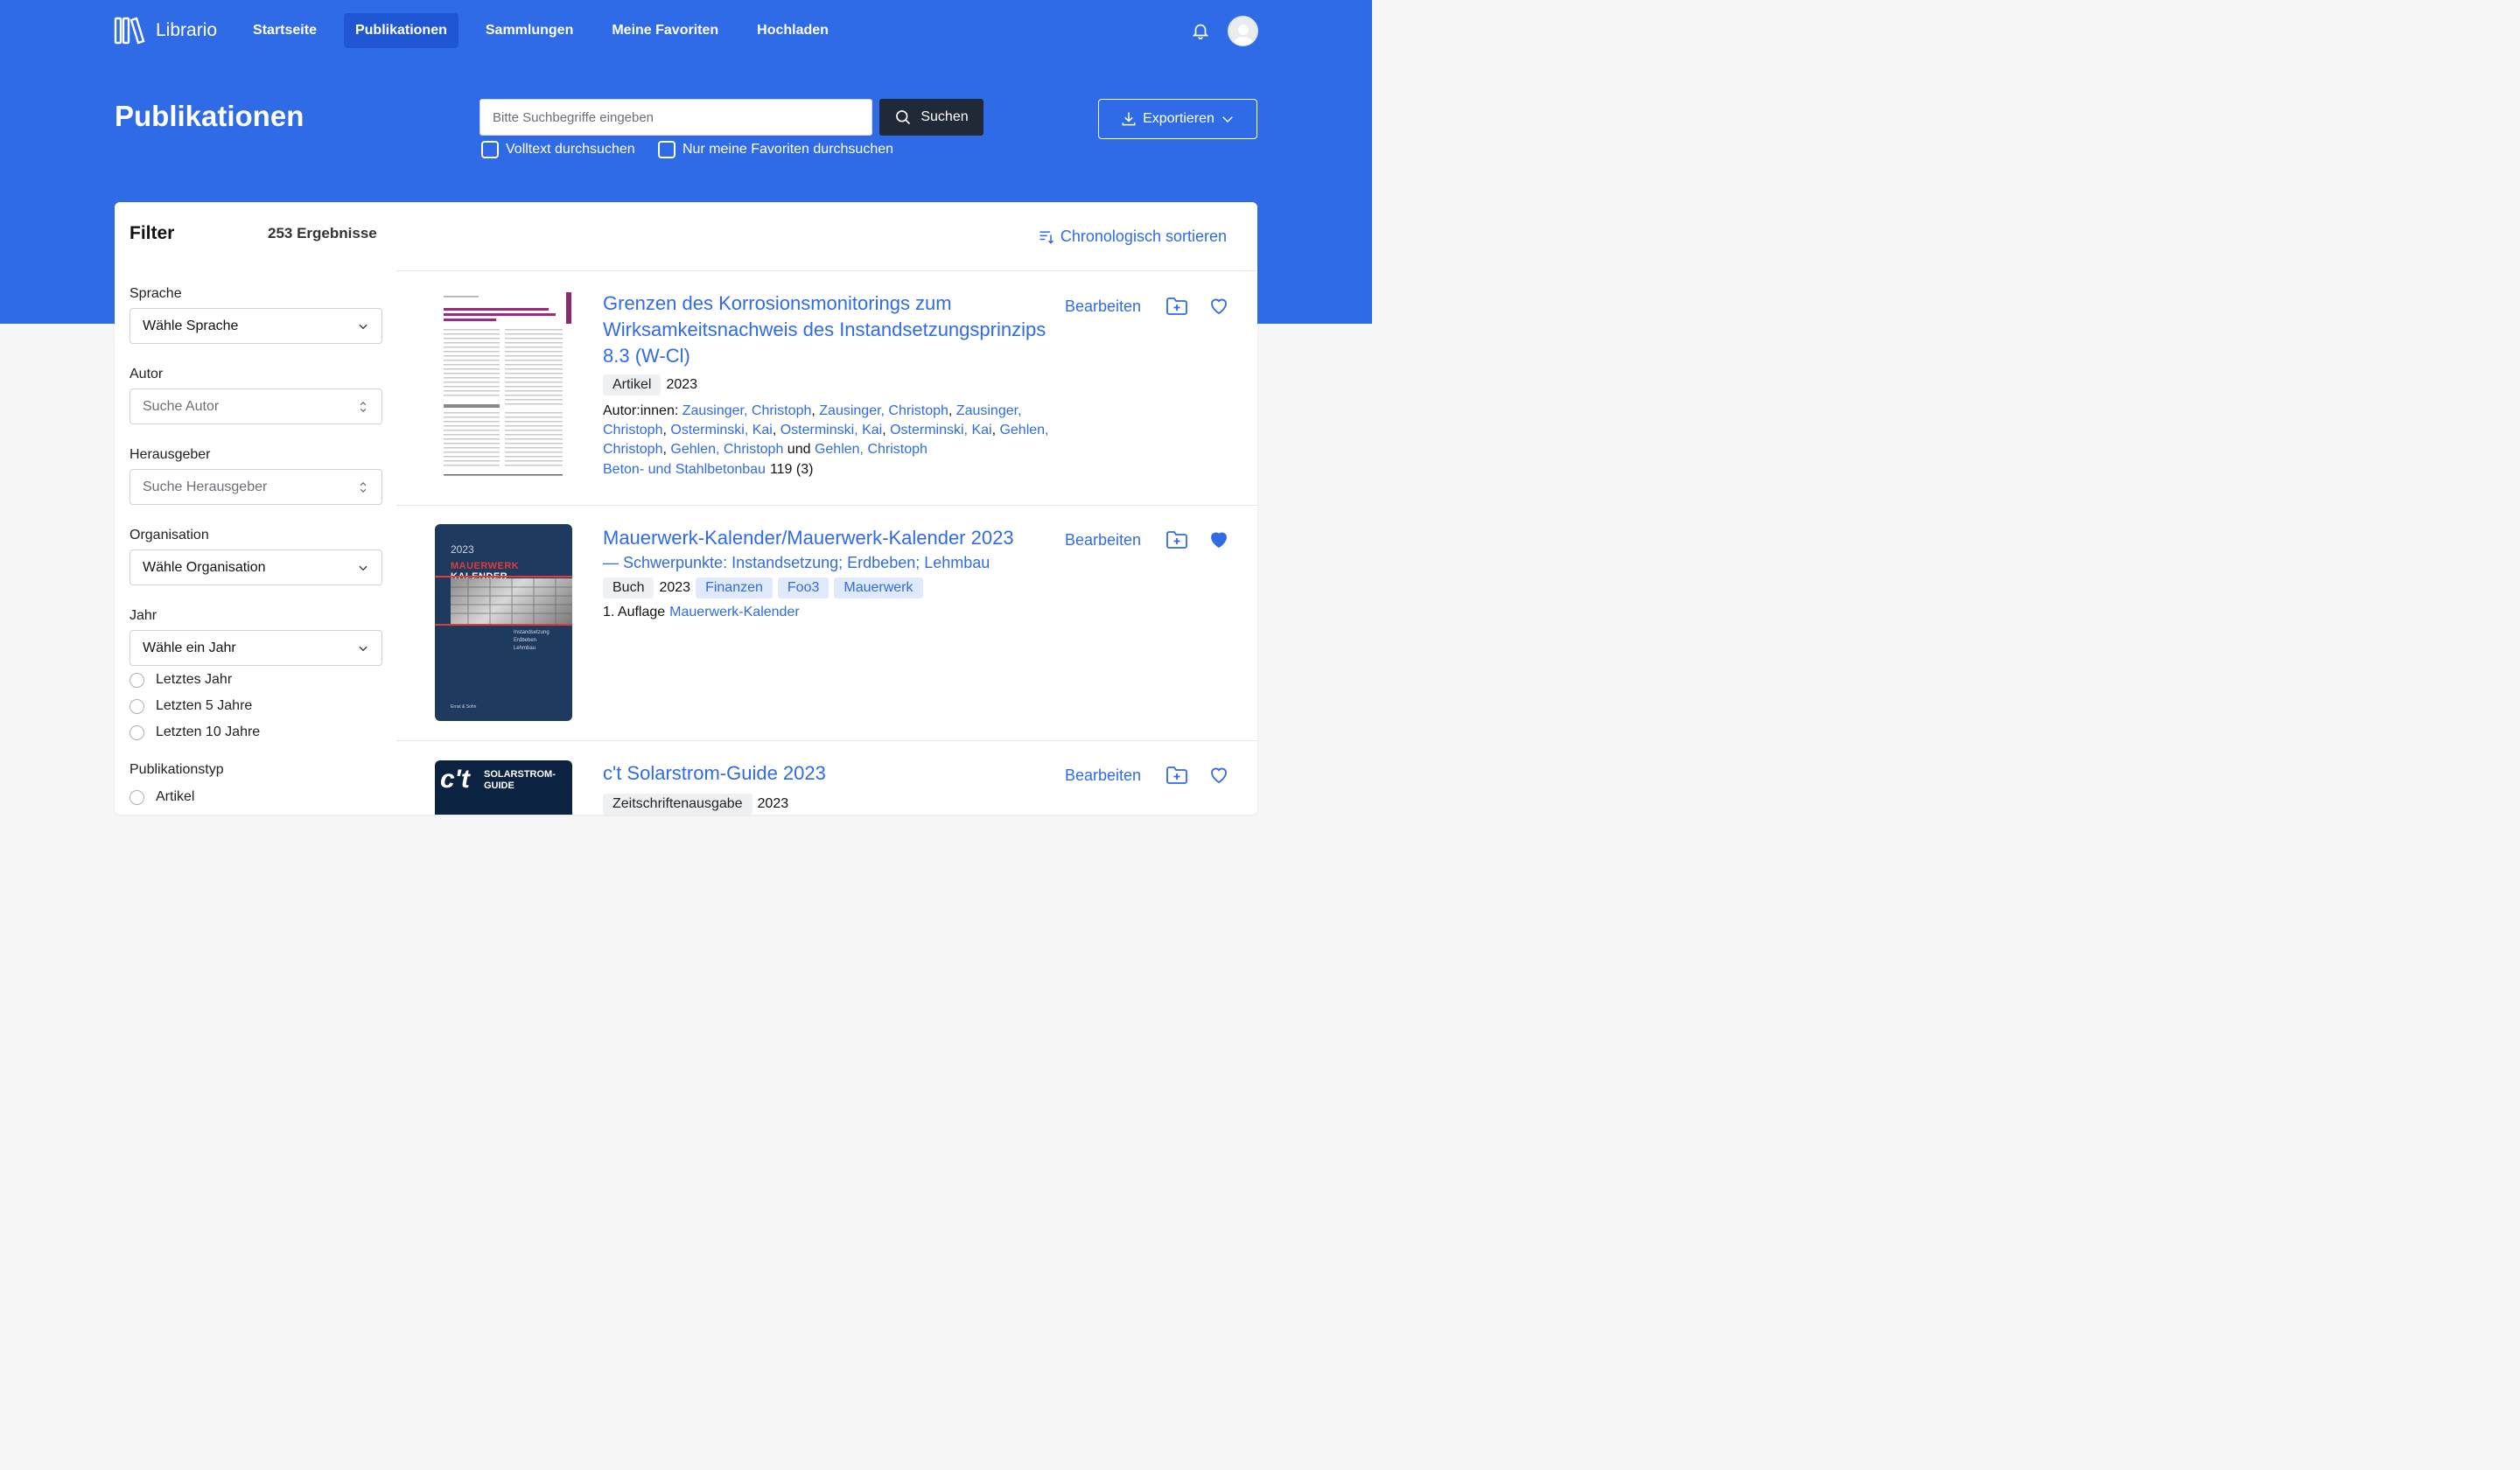  Describe the element at coordinates (144, 615) in the screenshot. I see `filter-year-label: Jahr` at that location.